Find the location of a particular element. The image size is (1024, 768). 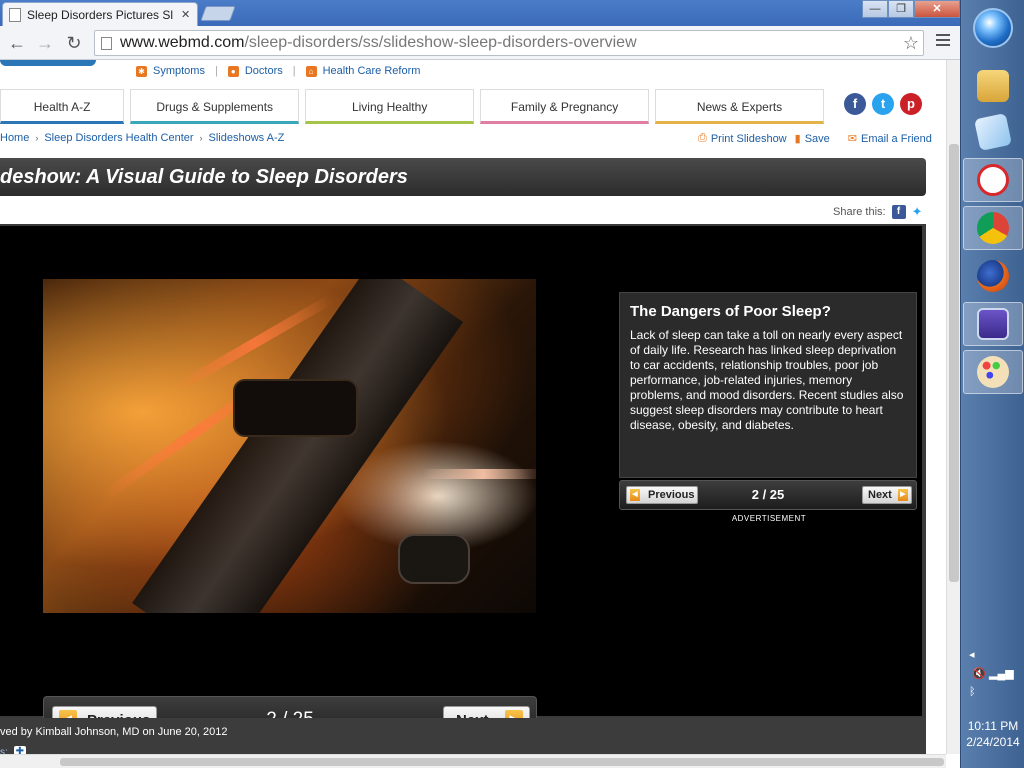

taskbar-paint is located at coordinates (993, 372).